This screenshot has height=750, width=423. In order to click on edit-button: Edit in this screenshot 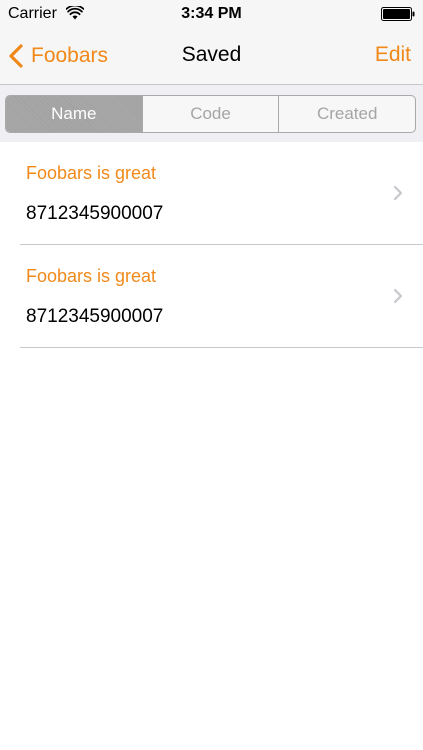, I will do `click(393, 55)`.